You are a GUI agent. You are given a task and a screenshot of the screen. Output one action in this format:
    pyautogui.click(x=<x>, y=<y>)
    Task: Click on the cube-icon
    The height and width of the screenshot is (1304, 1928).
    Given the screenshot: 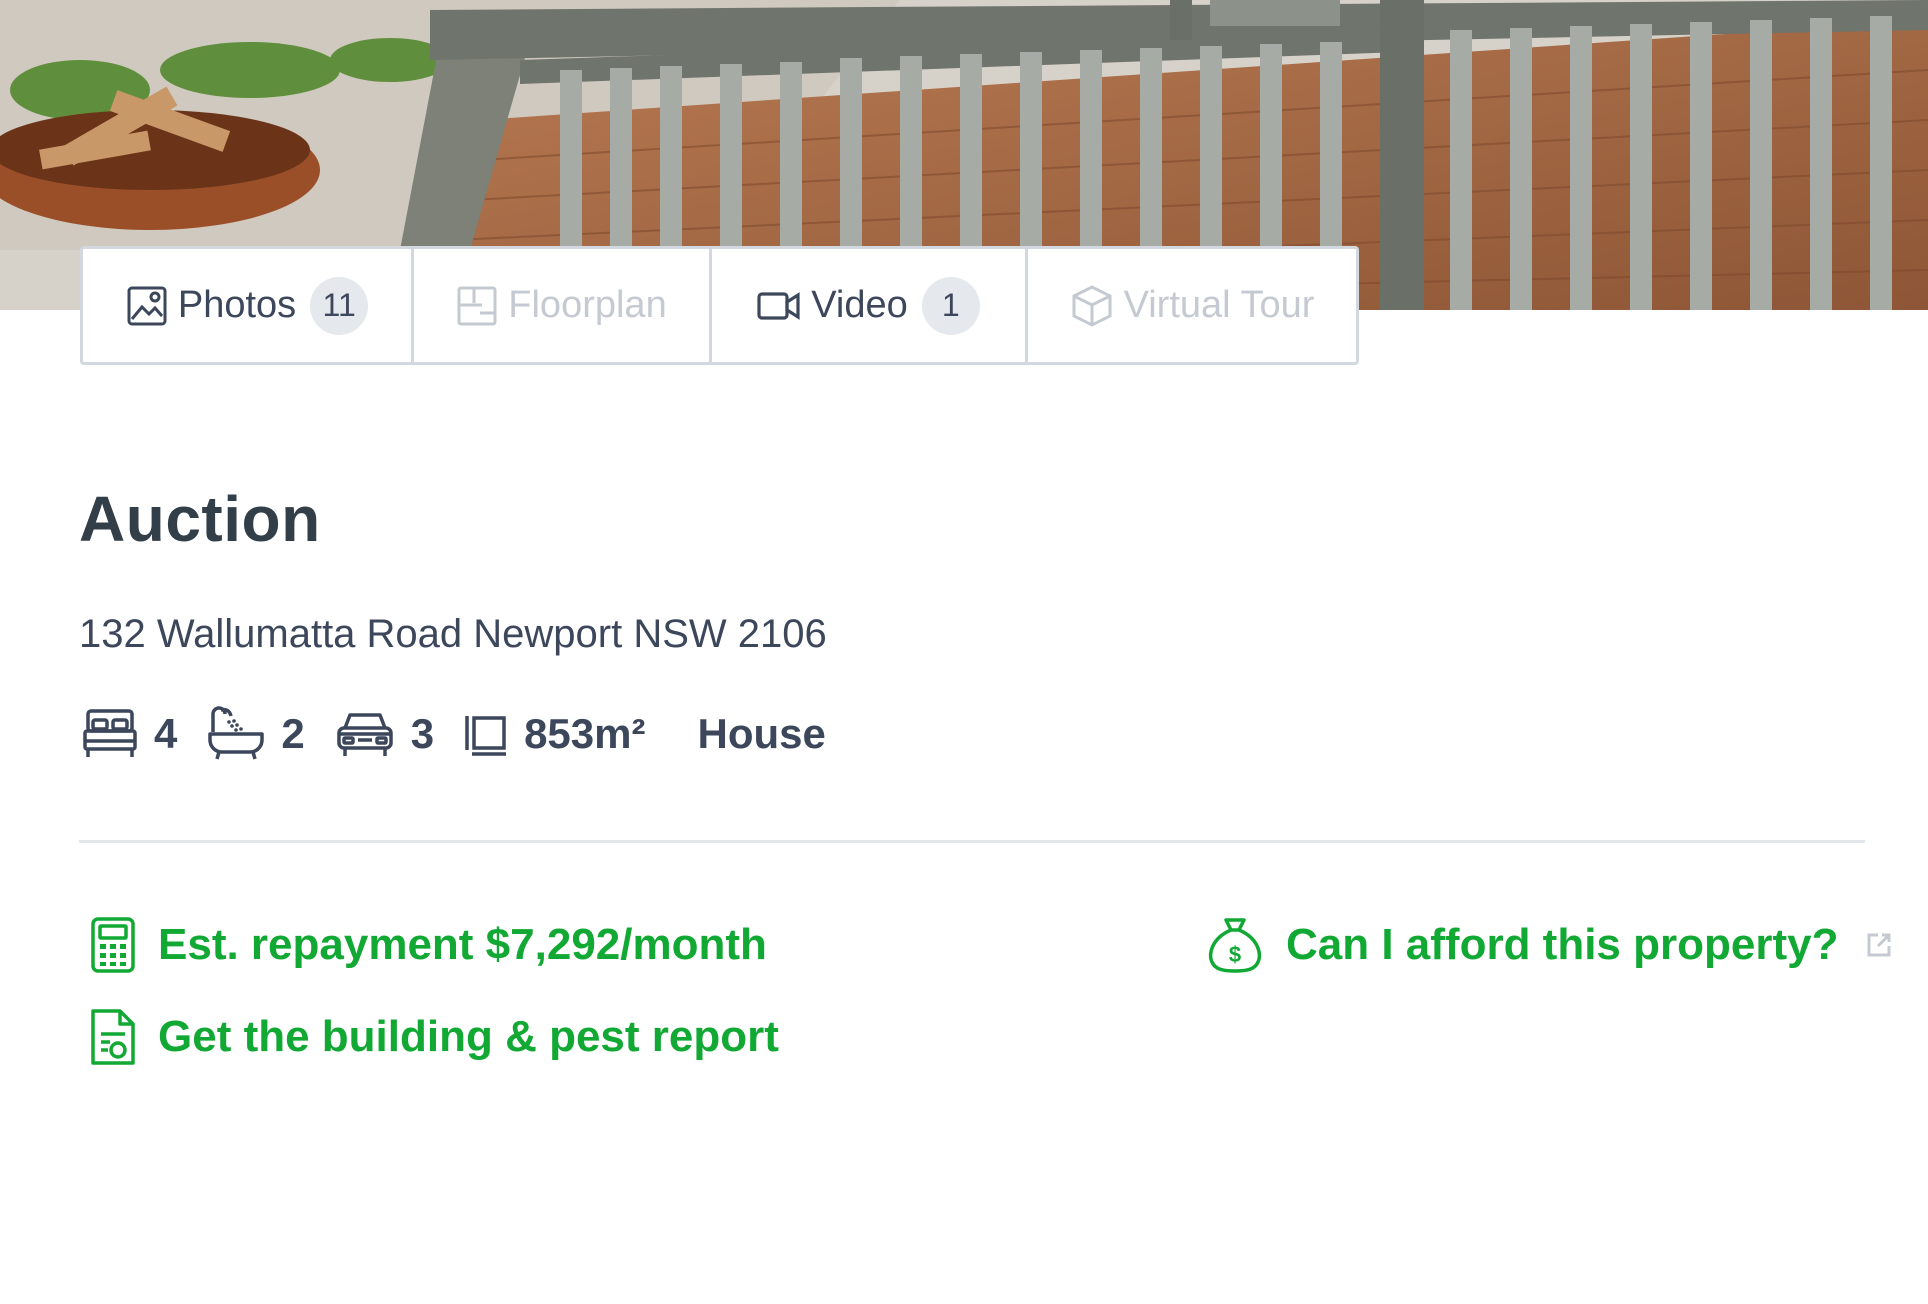 What is the action you would take?
    pyautogui.click(x=1092, y=306)
    